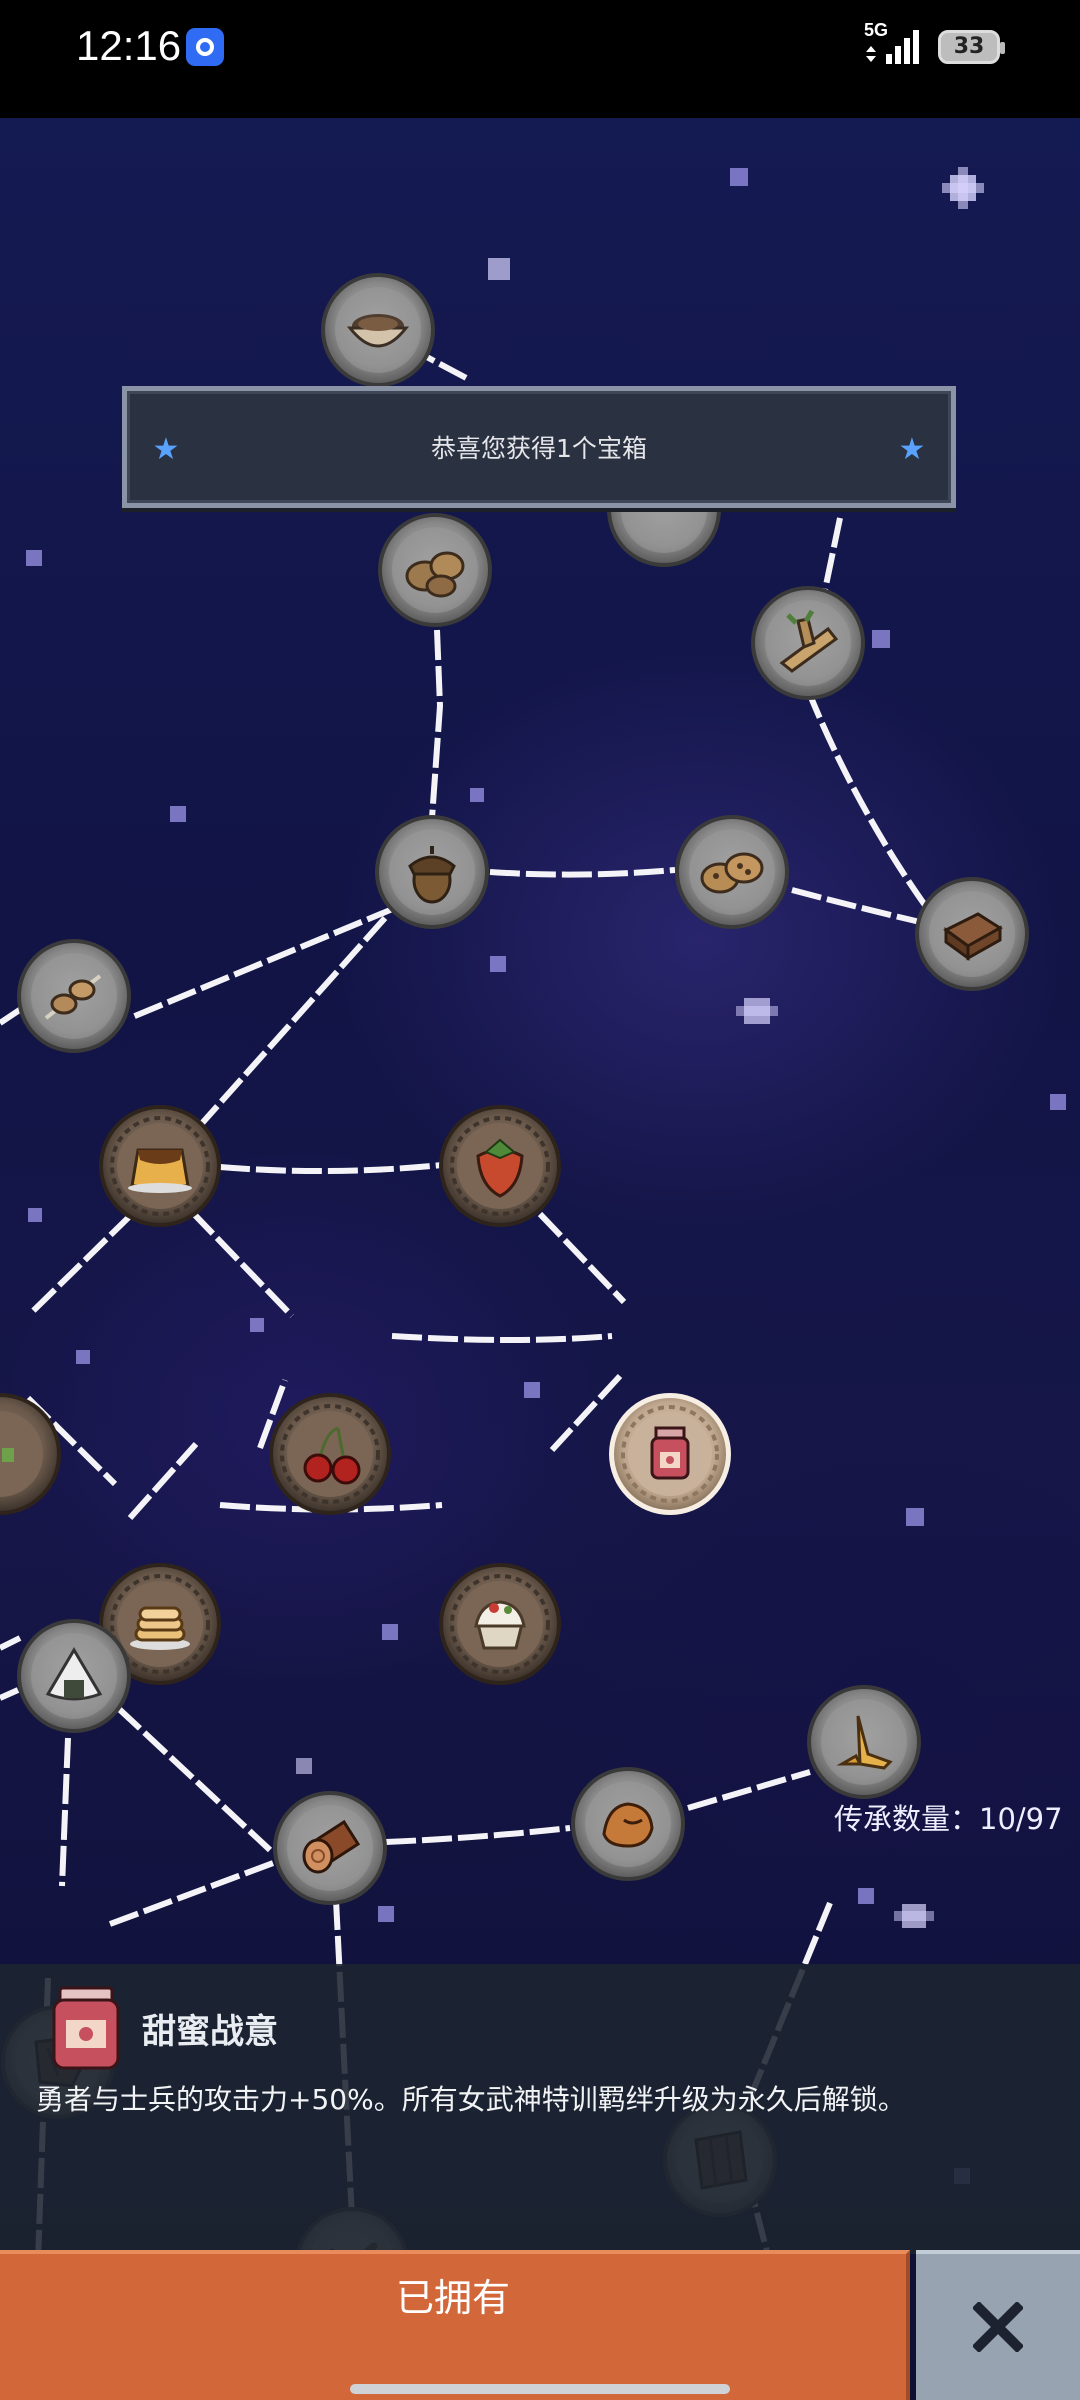 The width and height of the screenshot is (1080, 2400). What do you see at coordinates (330, 1848) in the screenshot?
I see `node-log` at bounding box center [330, 1848].